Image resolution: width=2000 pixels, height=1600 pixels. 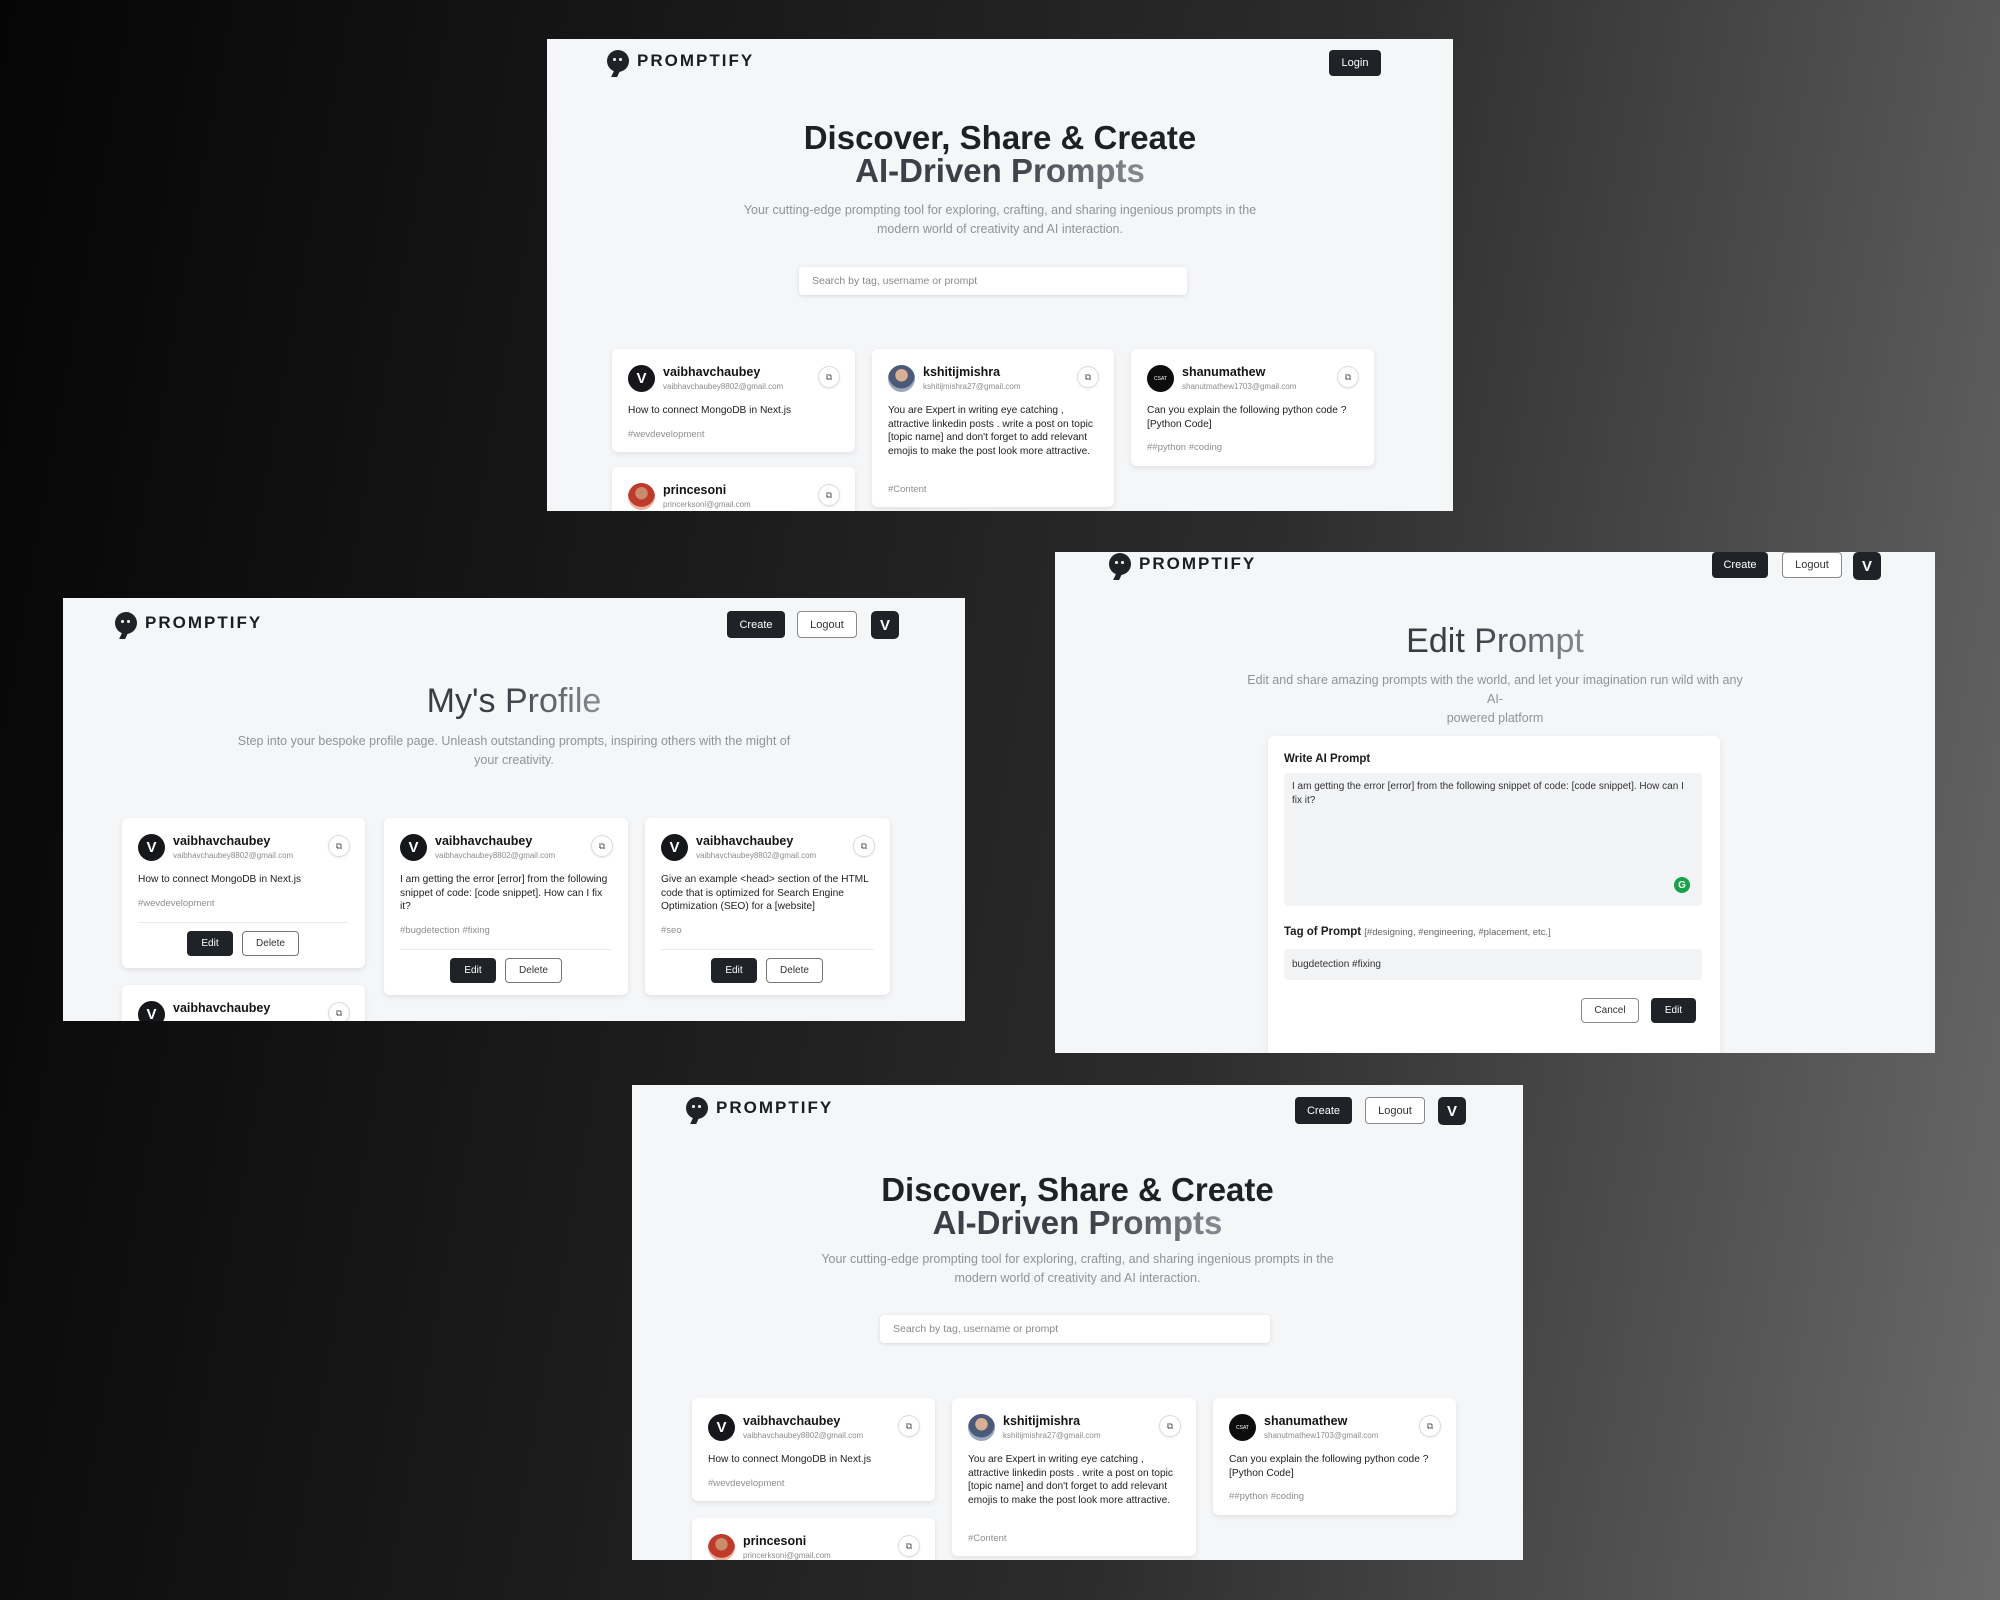 I want to click on hero-title-line1: Discover, Share & Create, so click(x=1000, y=137).